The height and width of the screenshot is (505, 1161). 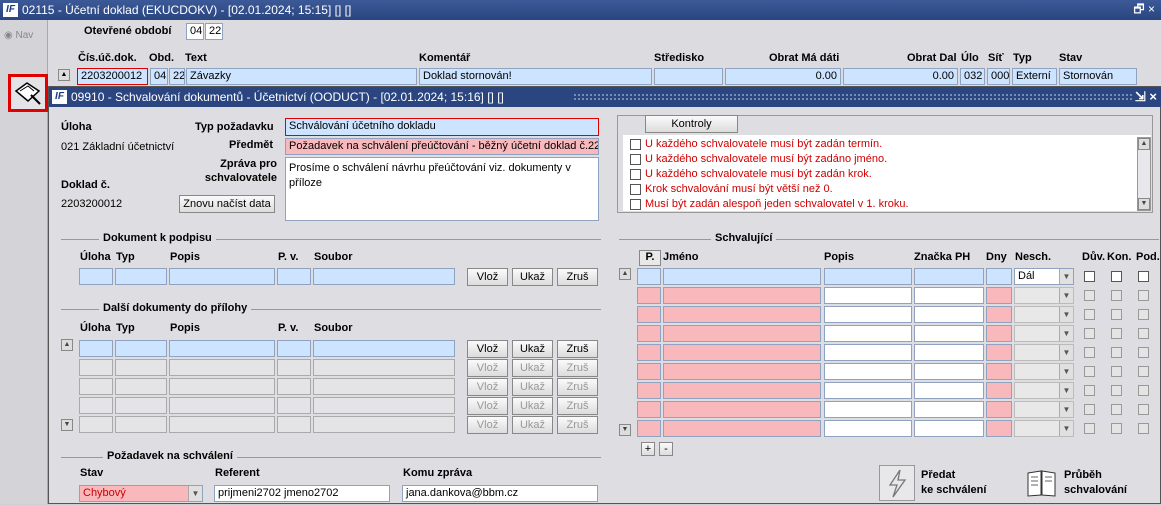 What do you see at coordinates (1044, 276) in the screenshot?
I see `nesch-select: Dál ▼` at bounding box center [1044, 276].